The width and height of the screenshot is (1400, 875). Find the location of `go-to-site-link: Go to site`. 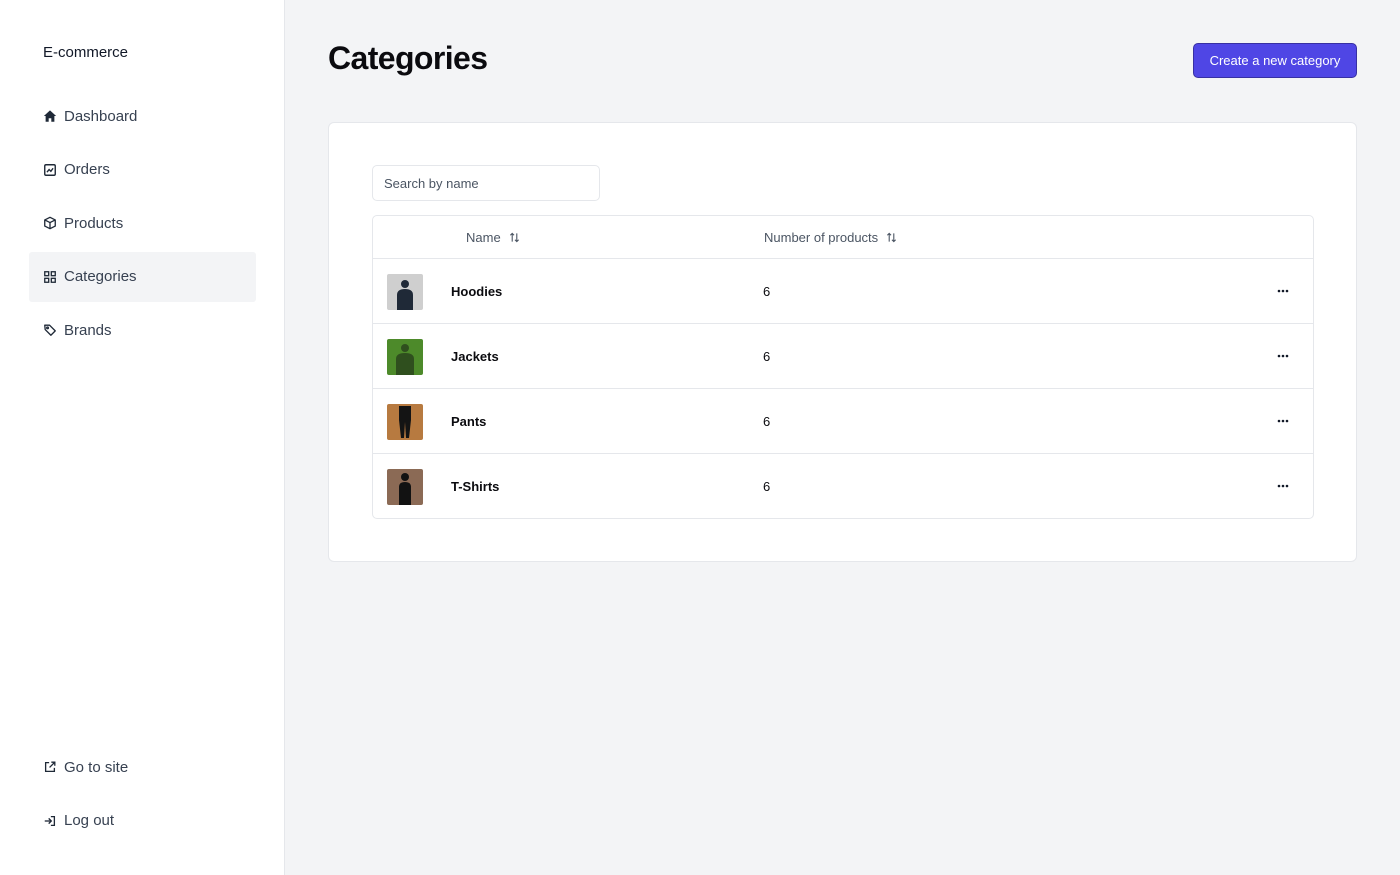

go-to-site-link: Go to site is located at coordinates (142, 767).